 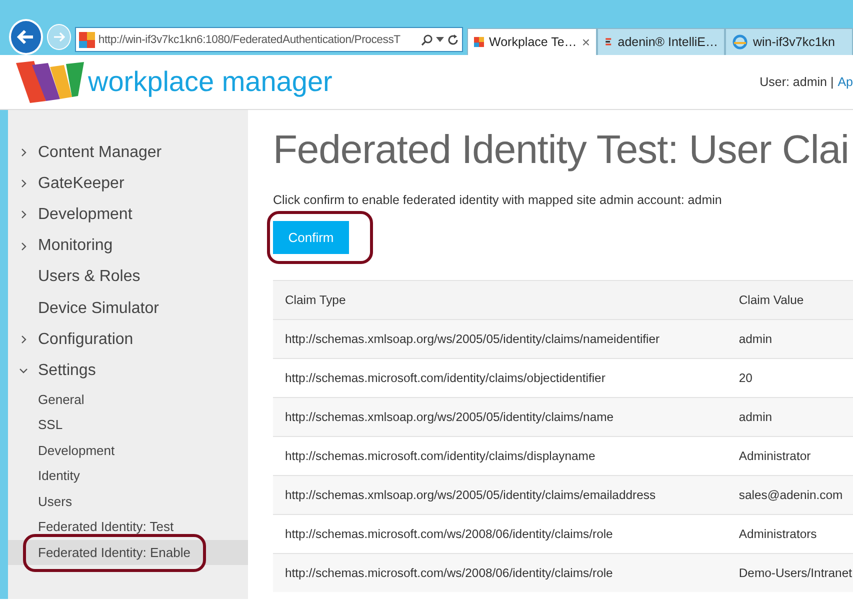 I want to click on description-text: Click confirm to enable federated identity with mapped site admin account: admin, so click(x=498, y=200).